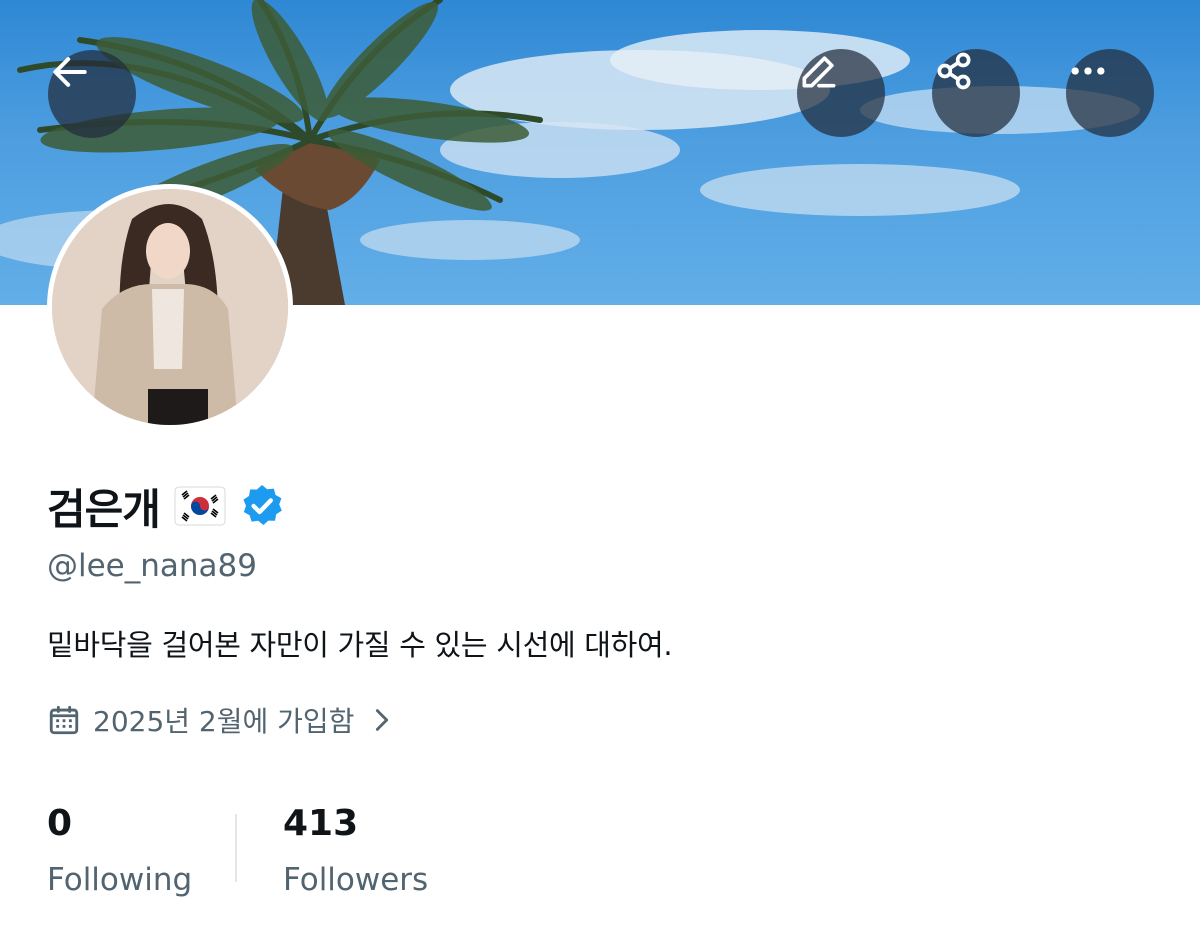 Image resolution: width=1200 pixels, height=929 pixels. What do you see at coordinates (356, 880) in the screenshot?
I see `followers-label: Followers` at bounding box center [356, 880].